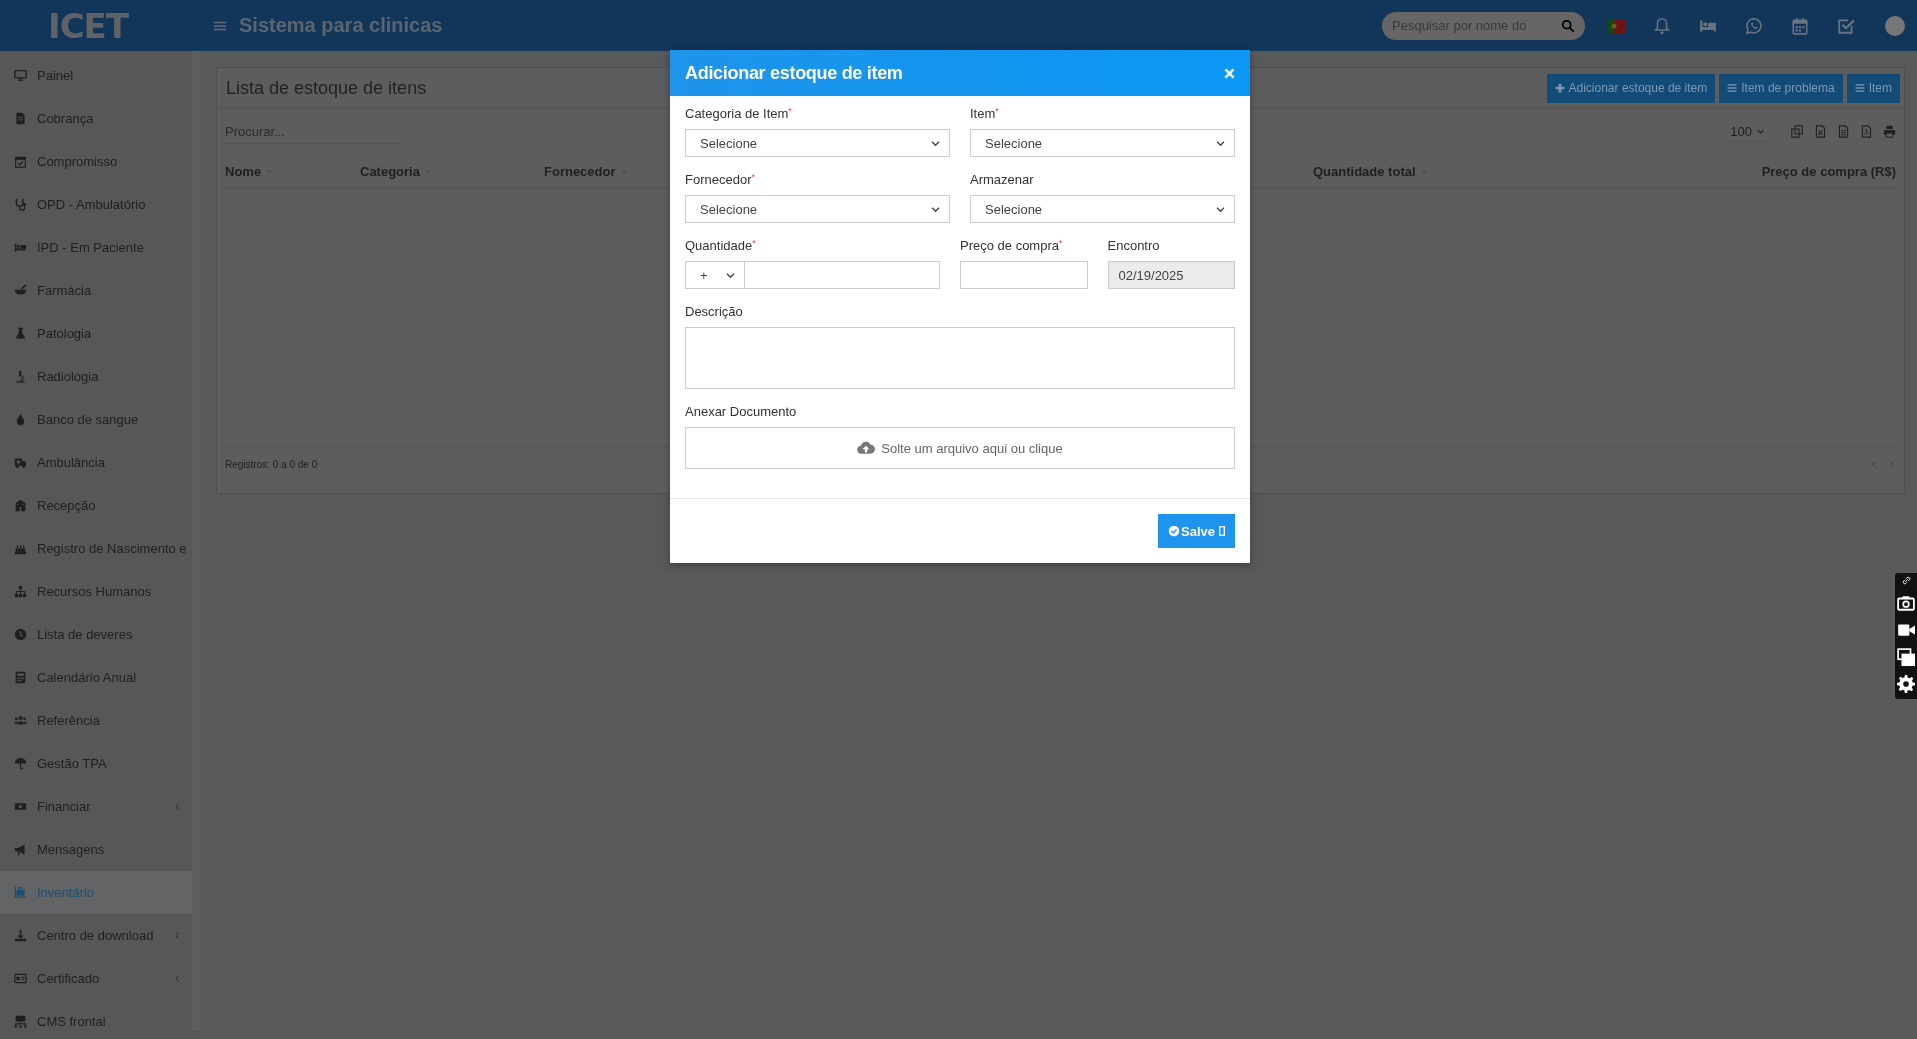 The image size is (1917, 1039). What do you see at coordinates (586, 171) in the screenshot?
I see `column-header: Fornecedor` at bounding box center [586, 171].